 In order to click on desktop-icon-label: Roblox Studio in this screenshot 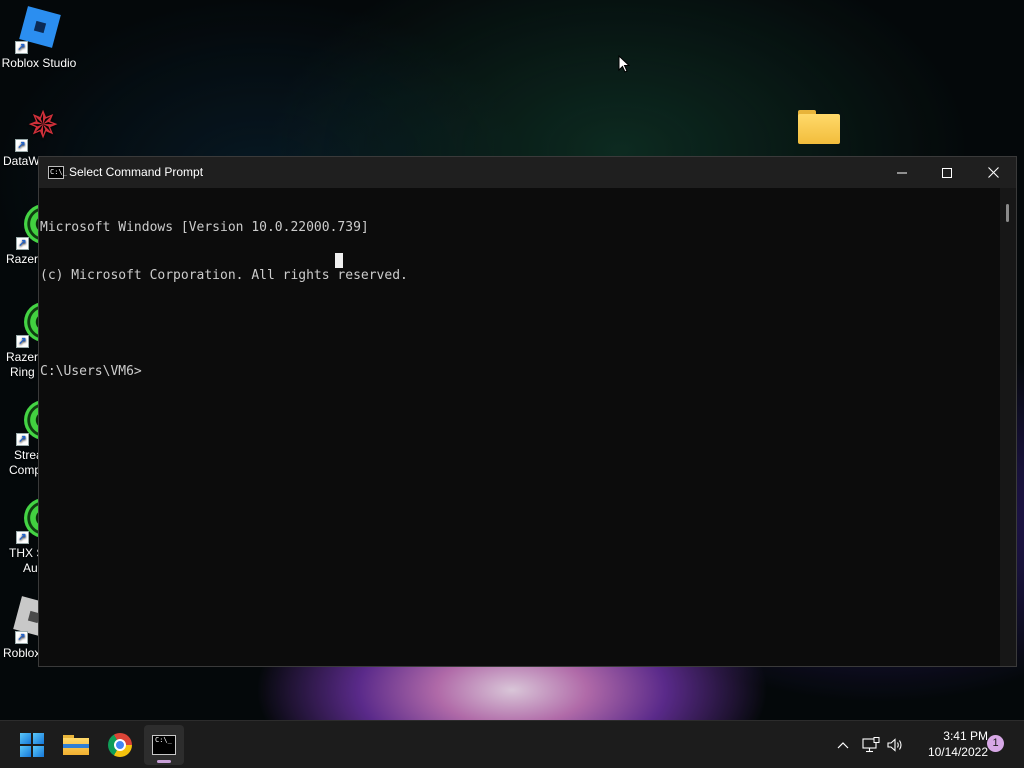, I will do `click(39, 63)`.